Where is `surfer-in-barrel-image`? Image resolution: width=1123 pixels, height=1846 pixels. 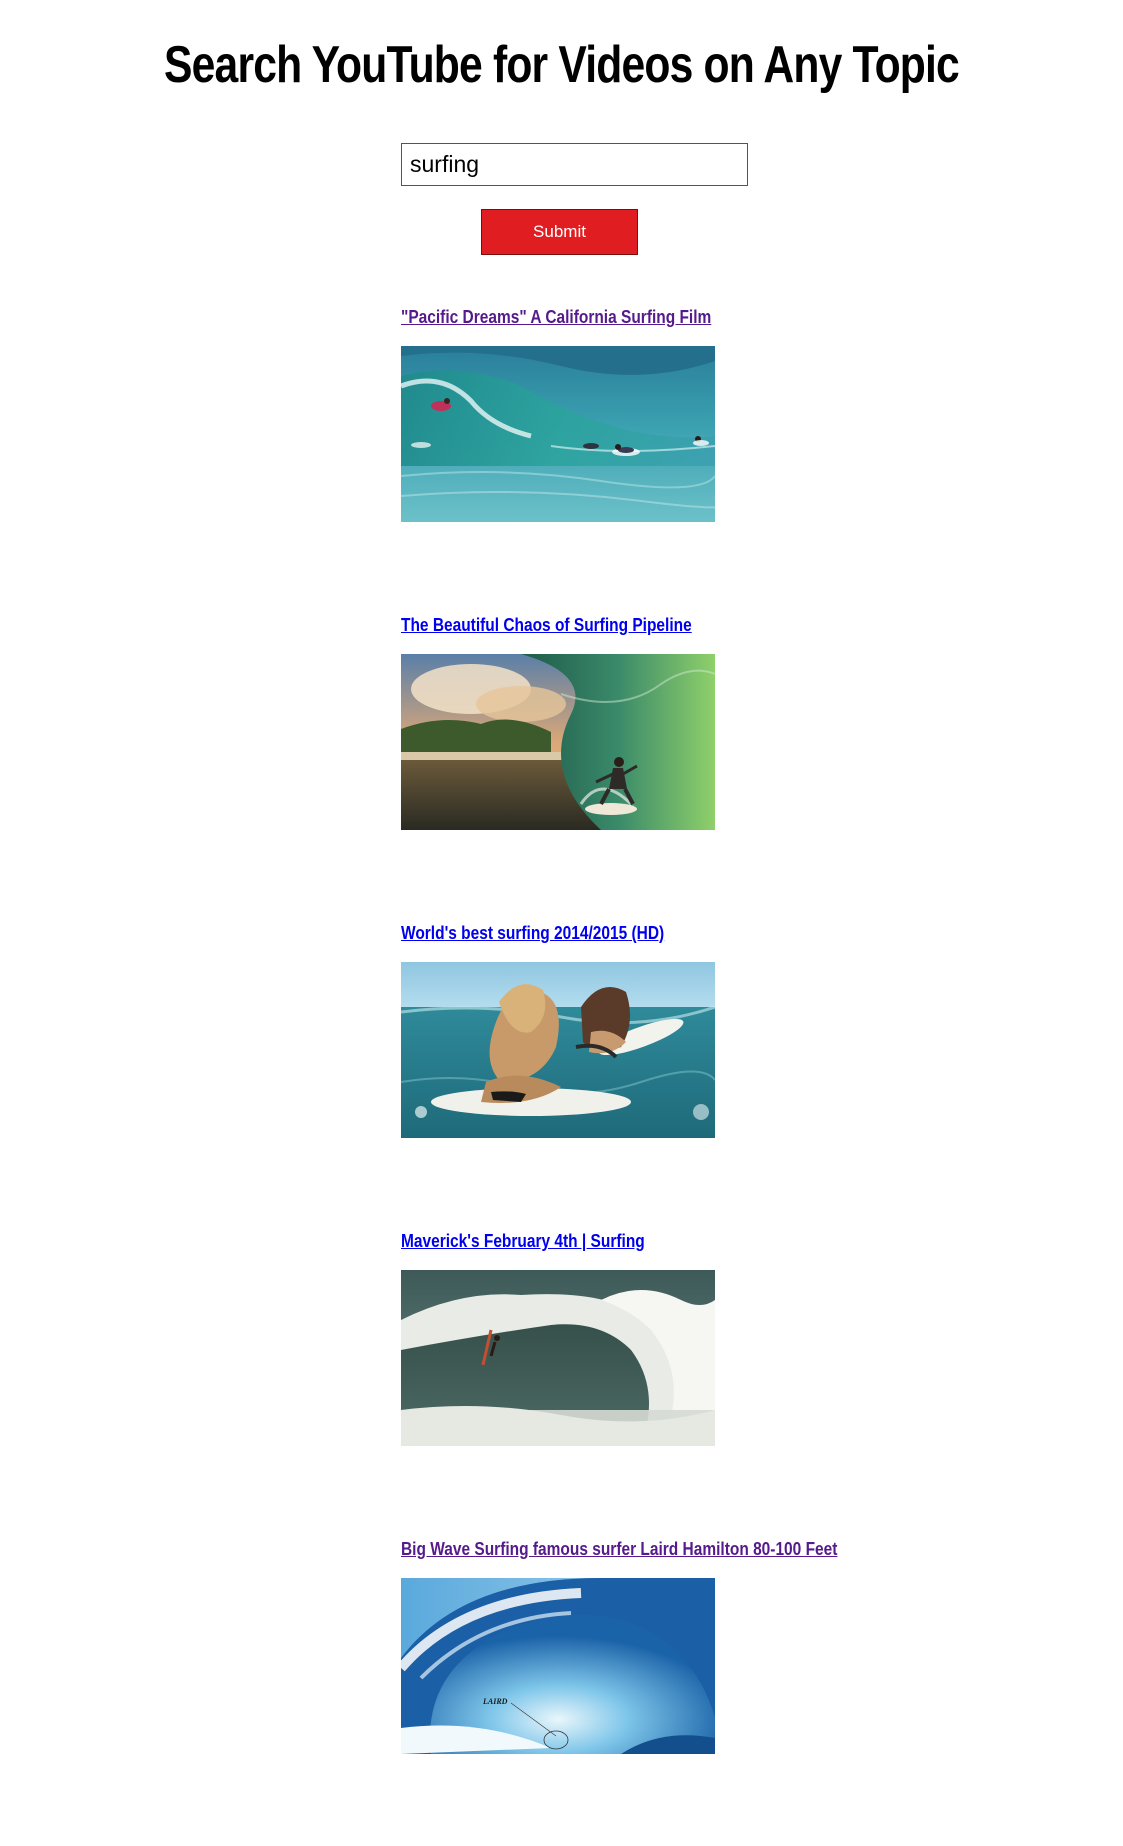
surfer-in-barrel-image is located at coordinates (558, 742).